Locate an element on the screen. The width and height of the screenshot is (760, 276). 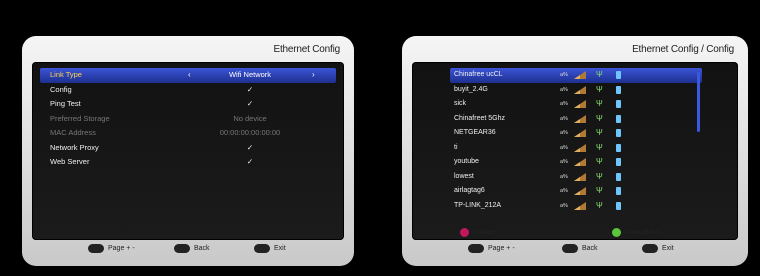
wifi-network-row: TP-LINK_212A a% Ψ is located at coordinates (576, 206).